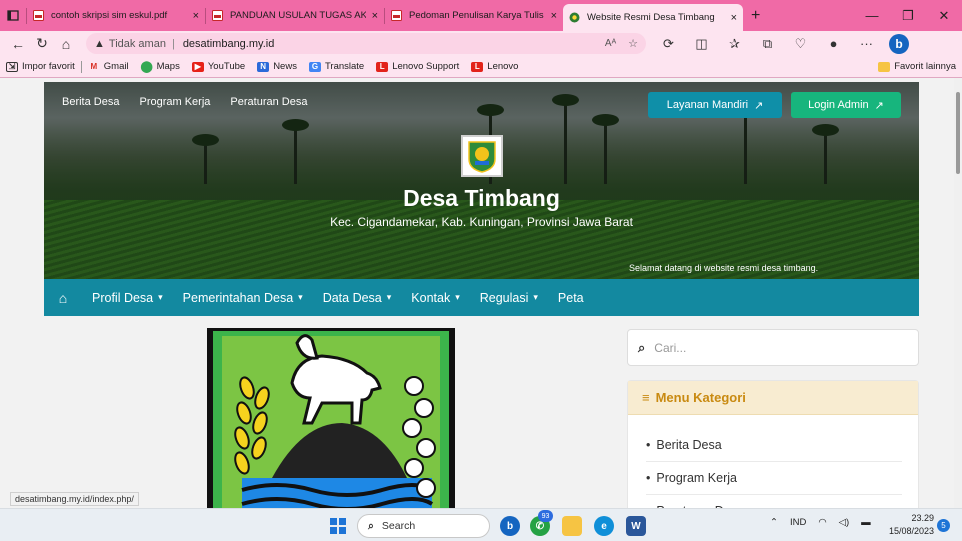 This screenshot has height=541, width=962. What do you see at coordinates (18, 44) in the screenshot?
I see `back-icon: ←` at bounding box center [18, 44].